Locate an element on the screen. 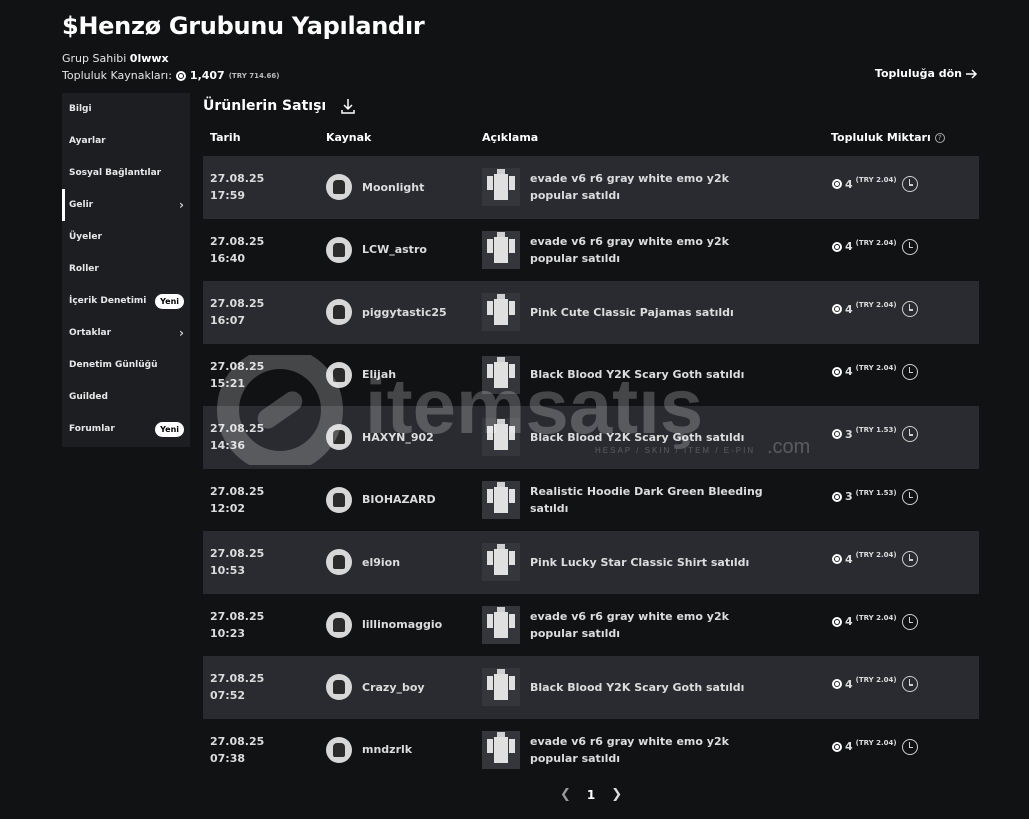 This screenshot has height=819, width=1029. buyer-cell: HAXYN_902 is located at coordinates (380, 437).